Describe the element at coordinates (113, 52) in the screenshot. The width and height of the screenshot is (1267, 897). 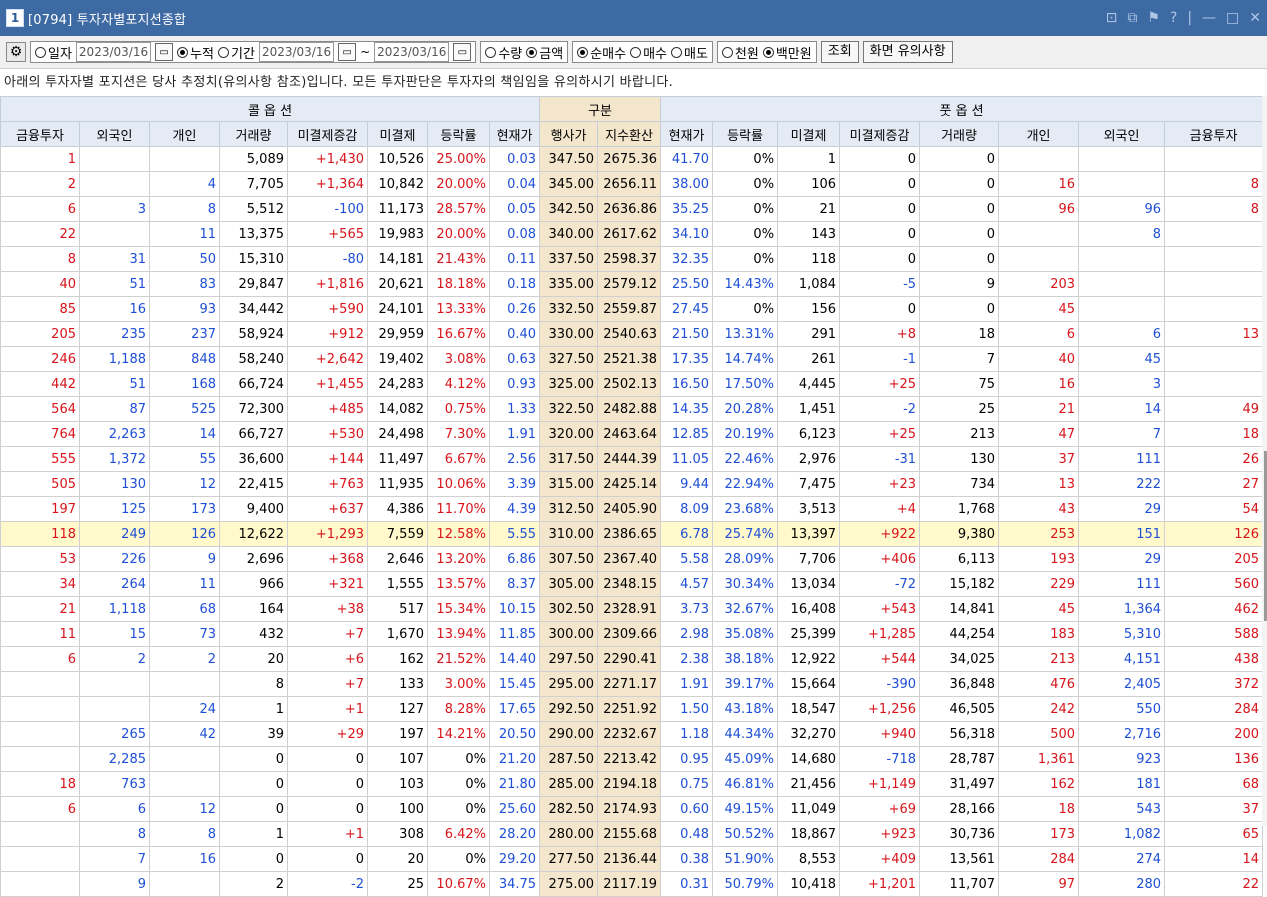
I see `date-input-1: 2023/03/16` at that location.